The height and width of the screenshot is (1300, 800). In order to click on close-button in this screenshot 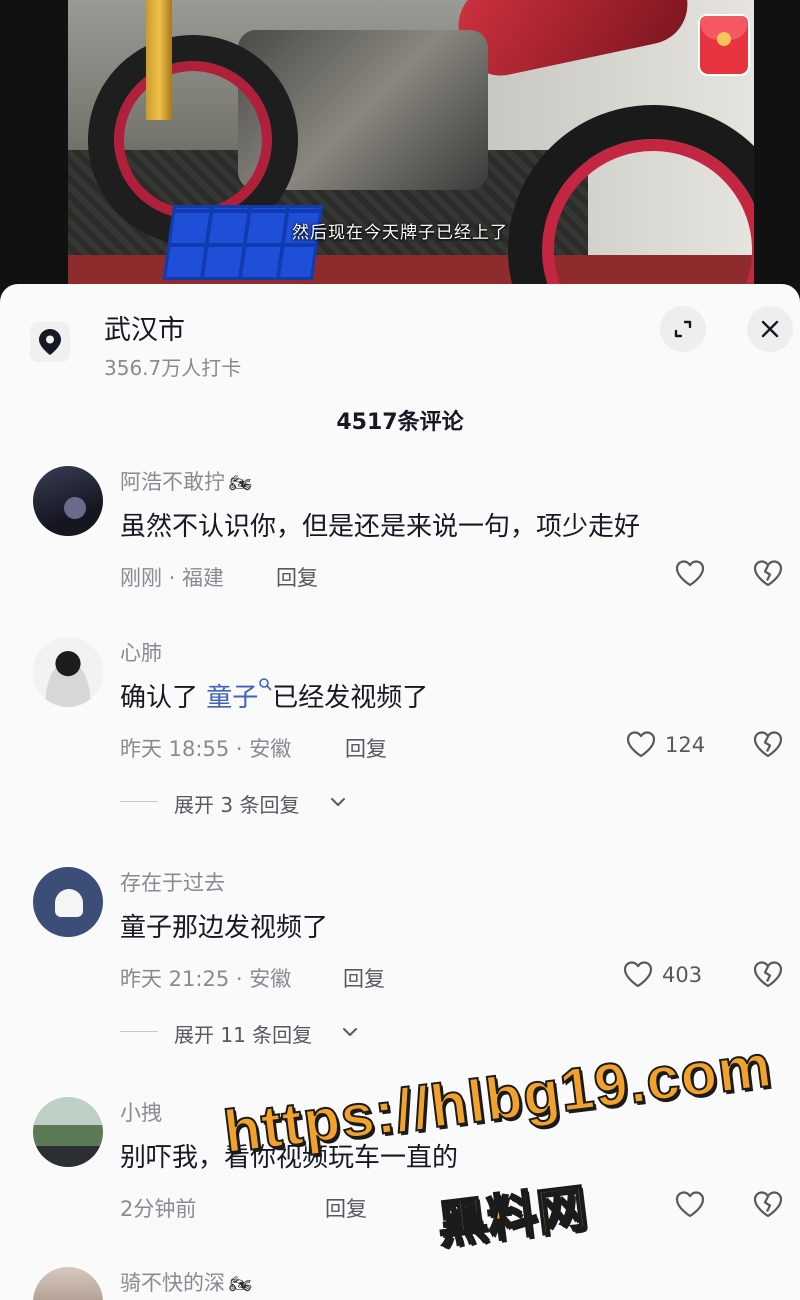, I will do `click(770, 329)`.